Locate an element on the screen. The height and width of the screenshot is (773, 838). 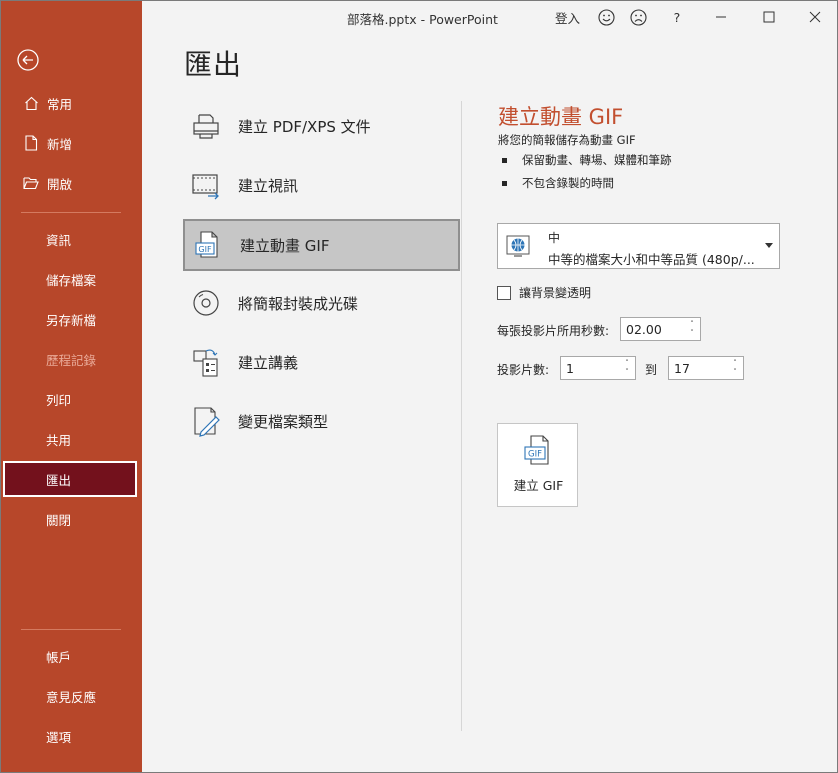
smile-feedback-icon is located at coordinates (606, 17).